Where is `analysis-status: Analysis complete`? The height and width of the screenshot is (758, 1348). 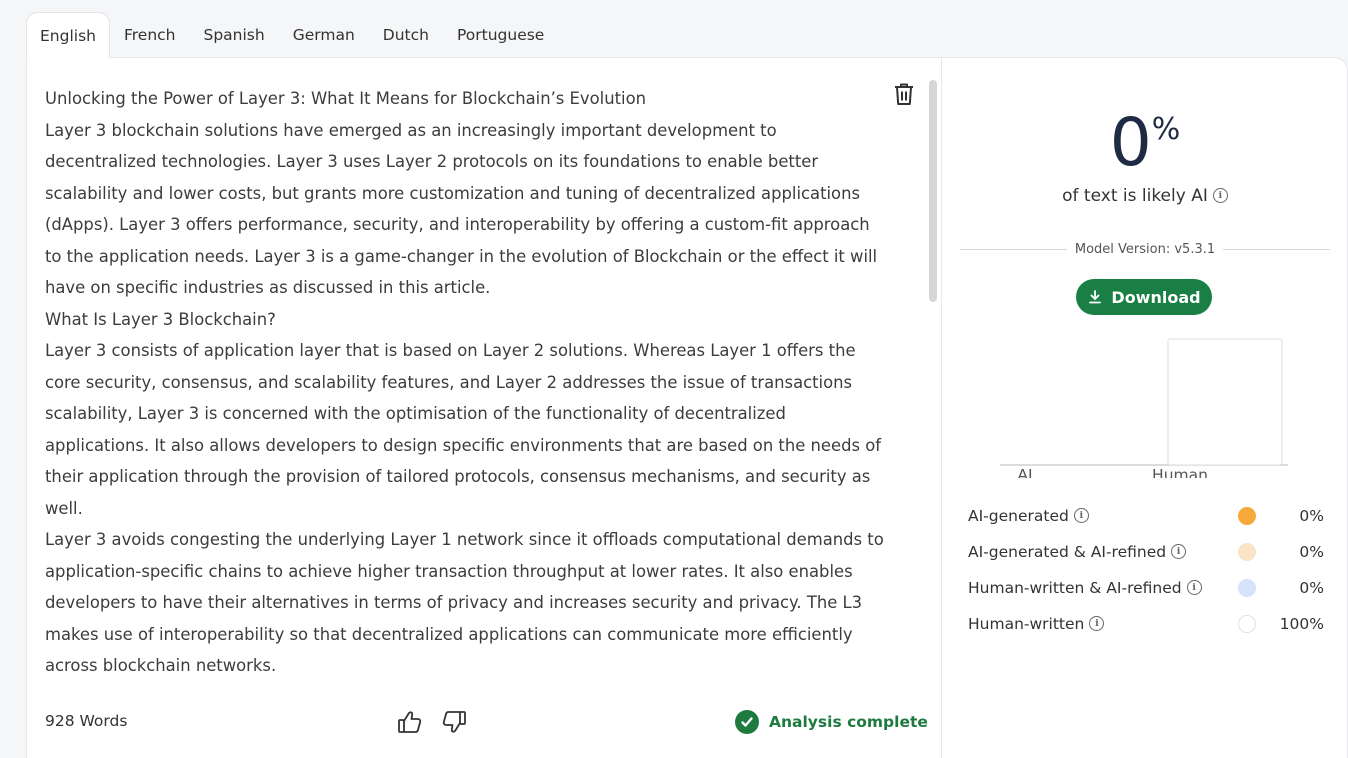 analysis-status: Analysis complete is located at coordinates (831, 722).